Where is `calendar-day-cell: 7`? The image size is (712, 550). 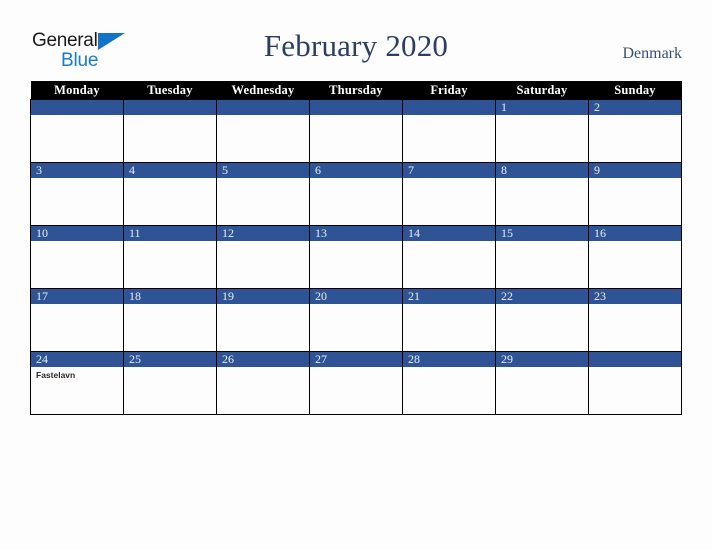 calendar-day-cell: 7 is located at coordinates (449, 194).